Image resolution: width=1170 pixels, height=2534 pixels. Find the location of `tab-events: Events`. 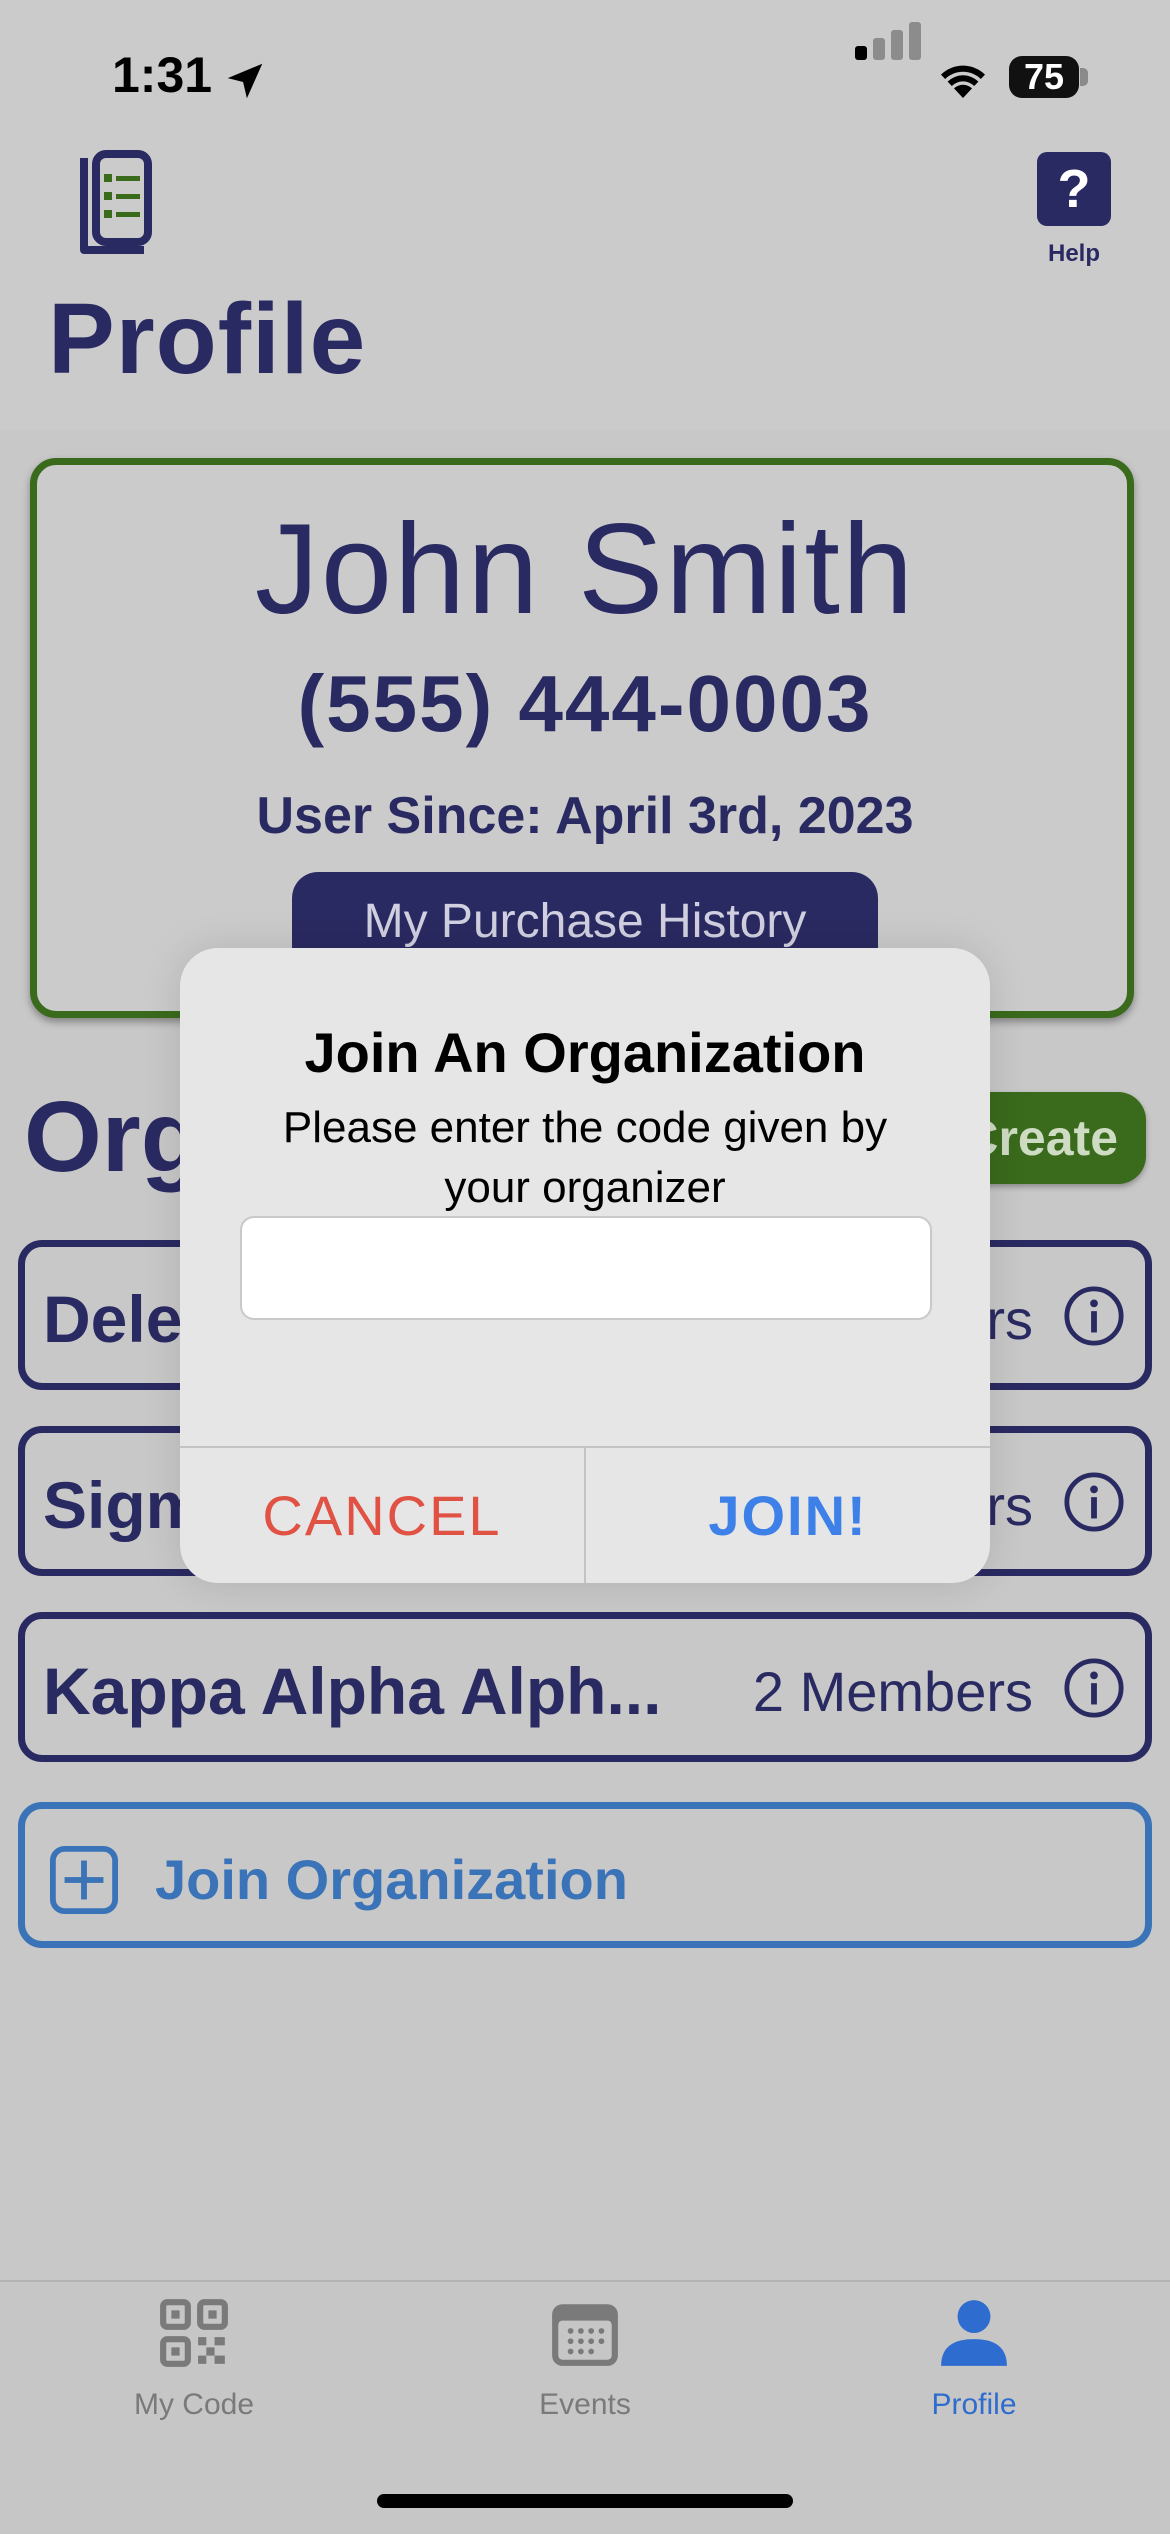

tab-events: Events is located at coordinates (585, 2359).